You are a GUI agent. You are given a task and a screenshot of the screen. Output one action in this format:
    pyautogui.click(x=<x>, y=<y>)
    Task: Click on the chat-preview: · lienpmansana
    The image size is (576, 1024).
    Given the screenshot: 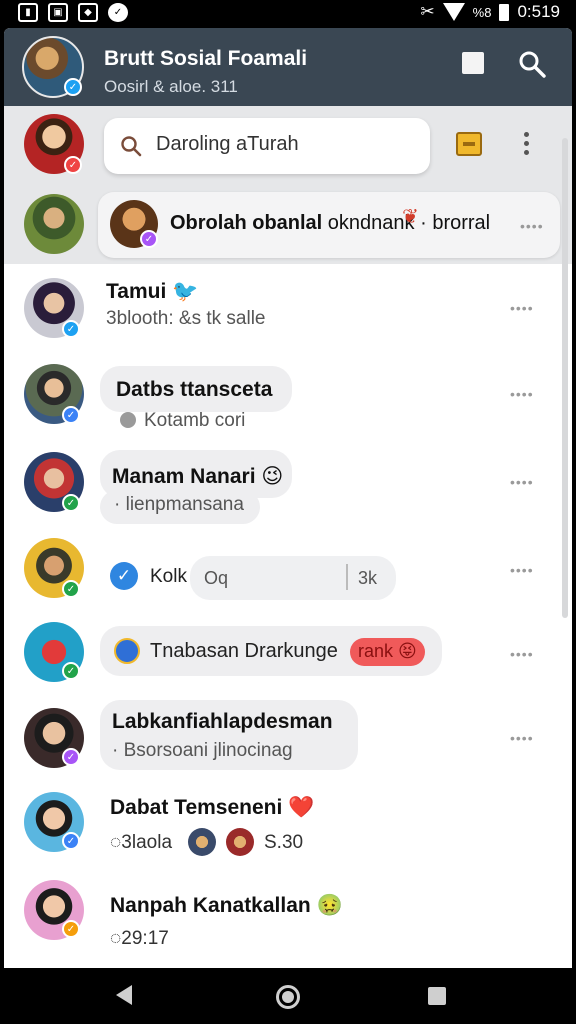 What is the action you would take?
    pyautogui.click(x=179, y=504)
    